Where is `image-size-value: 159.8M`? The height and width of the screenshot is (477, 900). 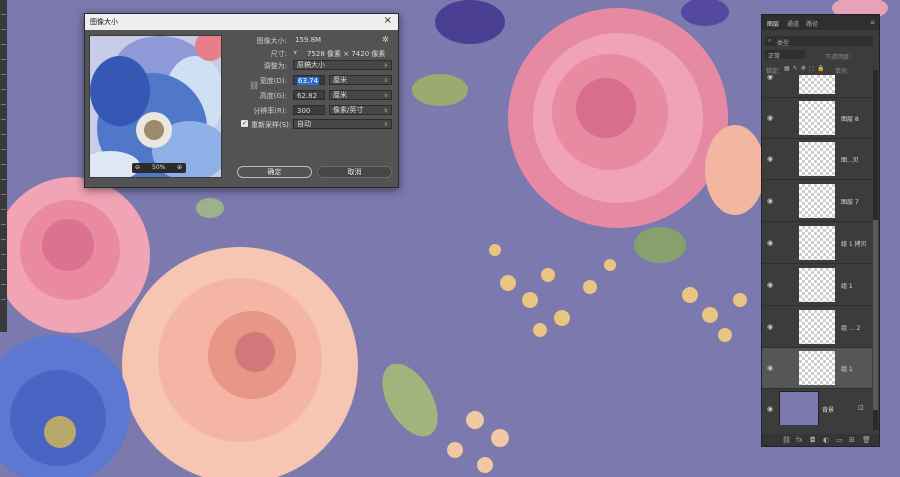 image-size-value: 159.8M is located at coordinates (308, 40).